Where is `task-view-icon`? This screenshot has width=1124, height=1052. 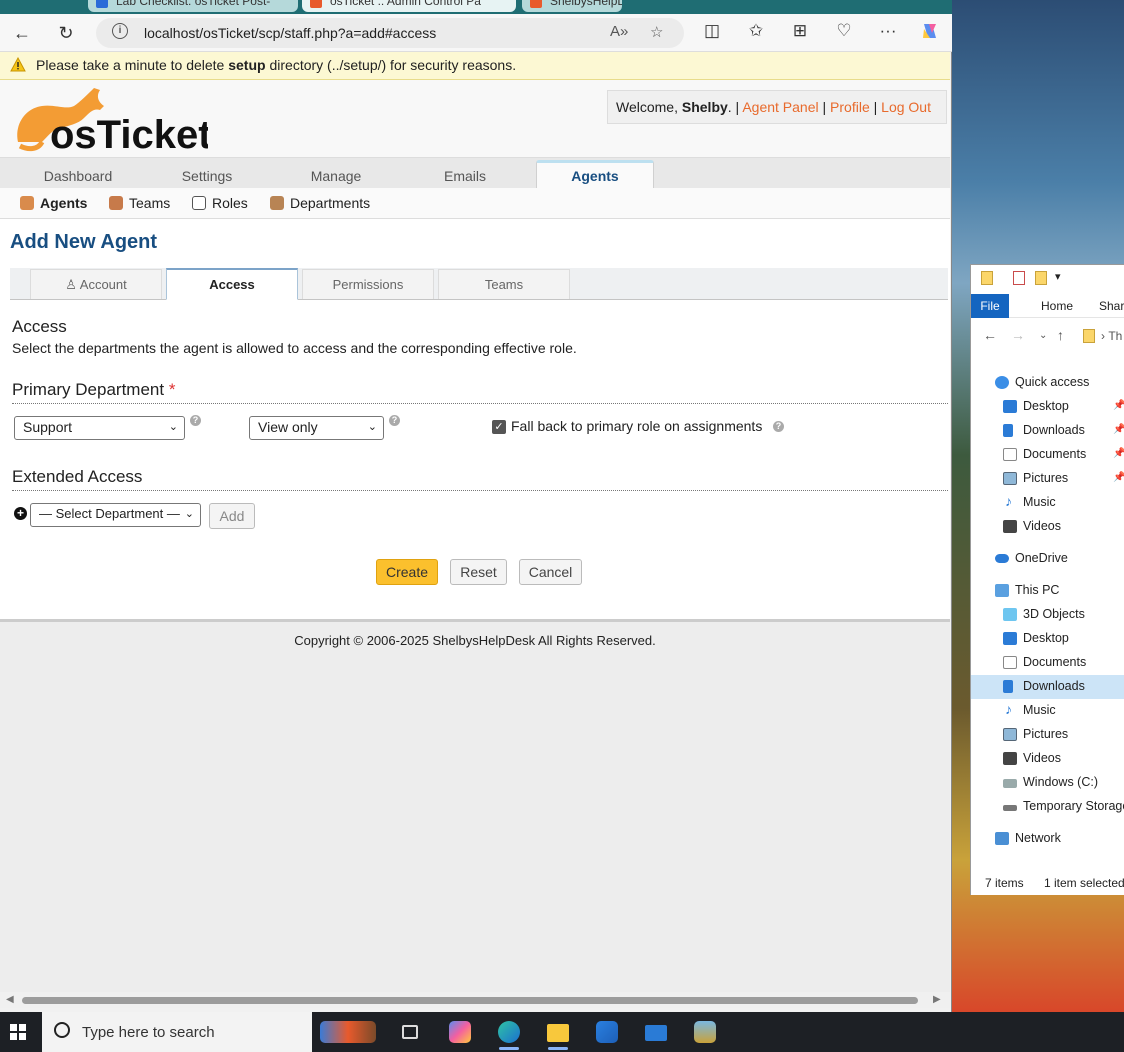
task-view-icon is located at coordinates (410, 1032).